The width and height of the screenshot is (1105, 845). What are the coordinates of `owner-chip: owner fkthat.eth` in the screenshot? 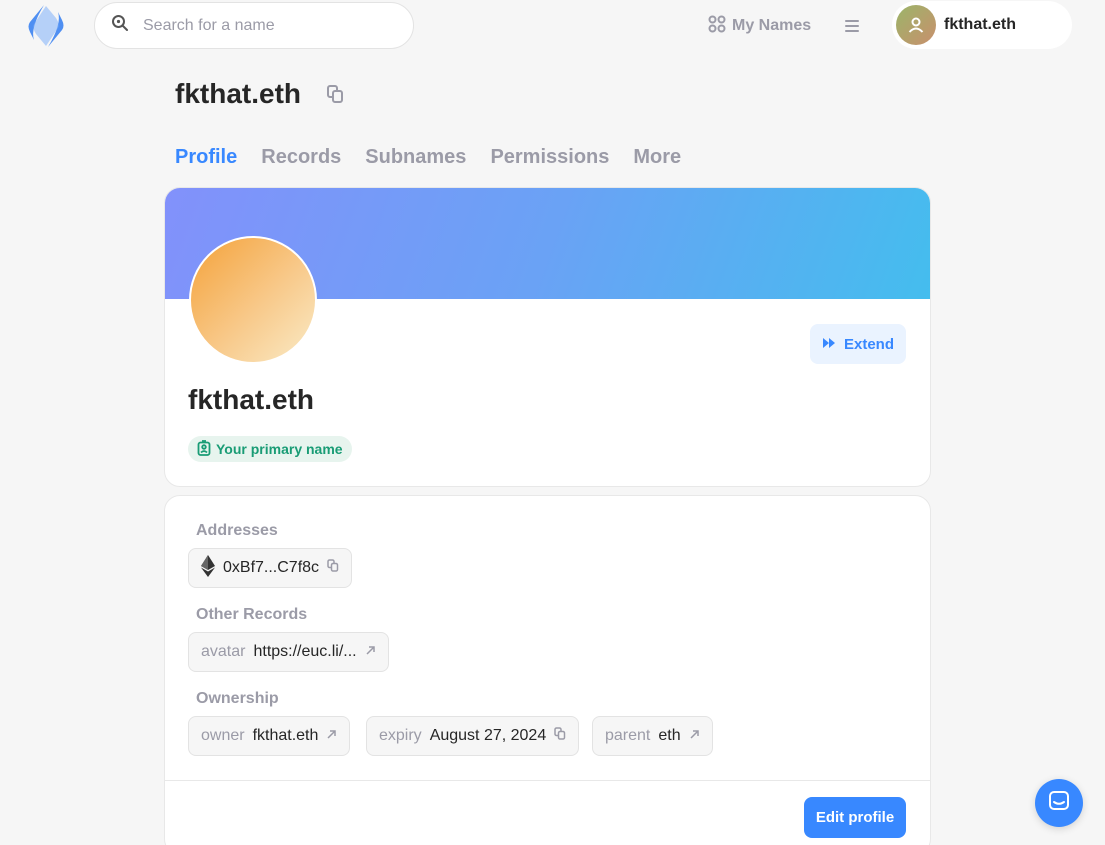 It's located at (269, 736).